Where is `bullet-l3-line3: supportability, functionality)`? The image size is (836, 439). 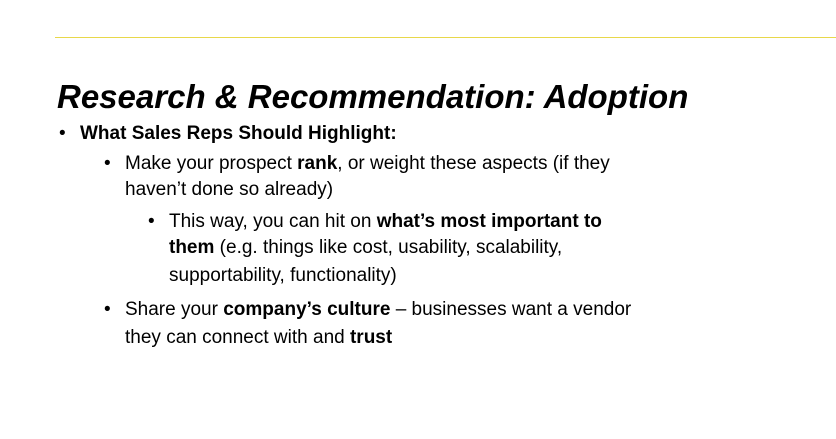
bullet-l3-line3: supportability, functionality) is located at coordinates (283, 275).